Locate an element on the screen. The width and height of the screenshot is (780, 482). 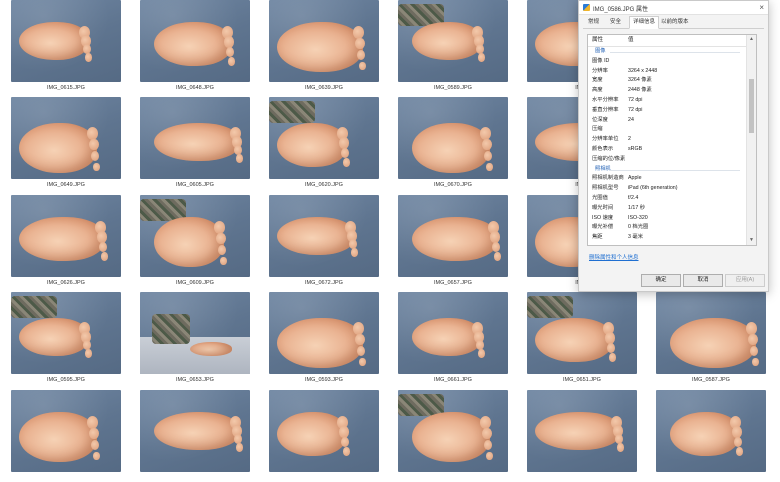
thumbnail-caption: IMG_0661.JPG is located at coordinates (453, 380).